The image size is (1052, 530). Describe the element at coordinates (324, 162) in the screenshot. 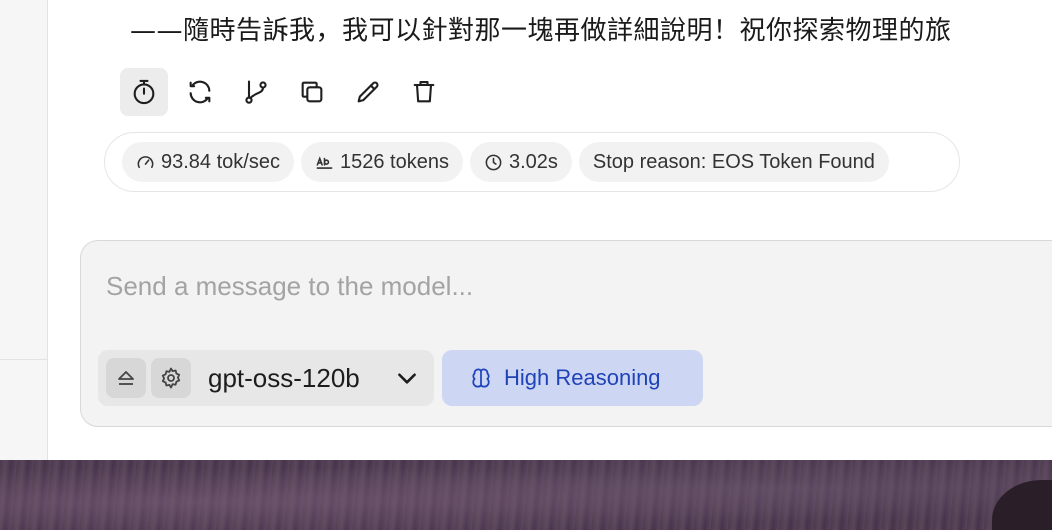

I see `text-tokens-icon` at that location.